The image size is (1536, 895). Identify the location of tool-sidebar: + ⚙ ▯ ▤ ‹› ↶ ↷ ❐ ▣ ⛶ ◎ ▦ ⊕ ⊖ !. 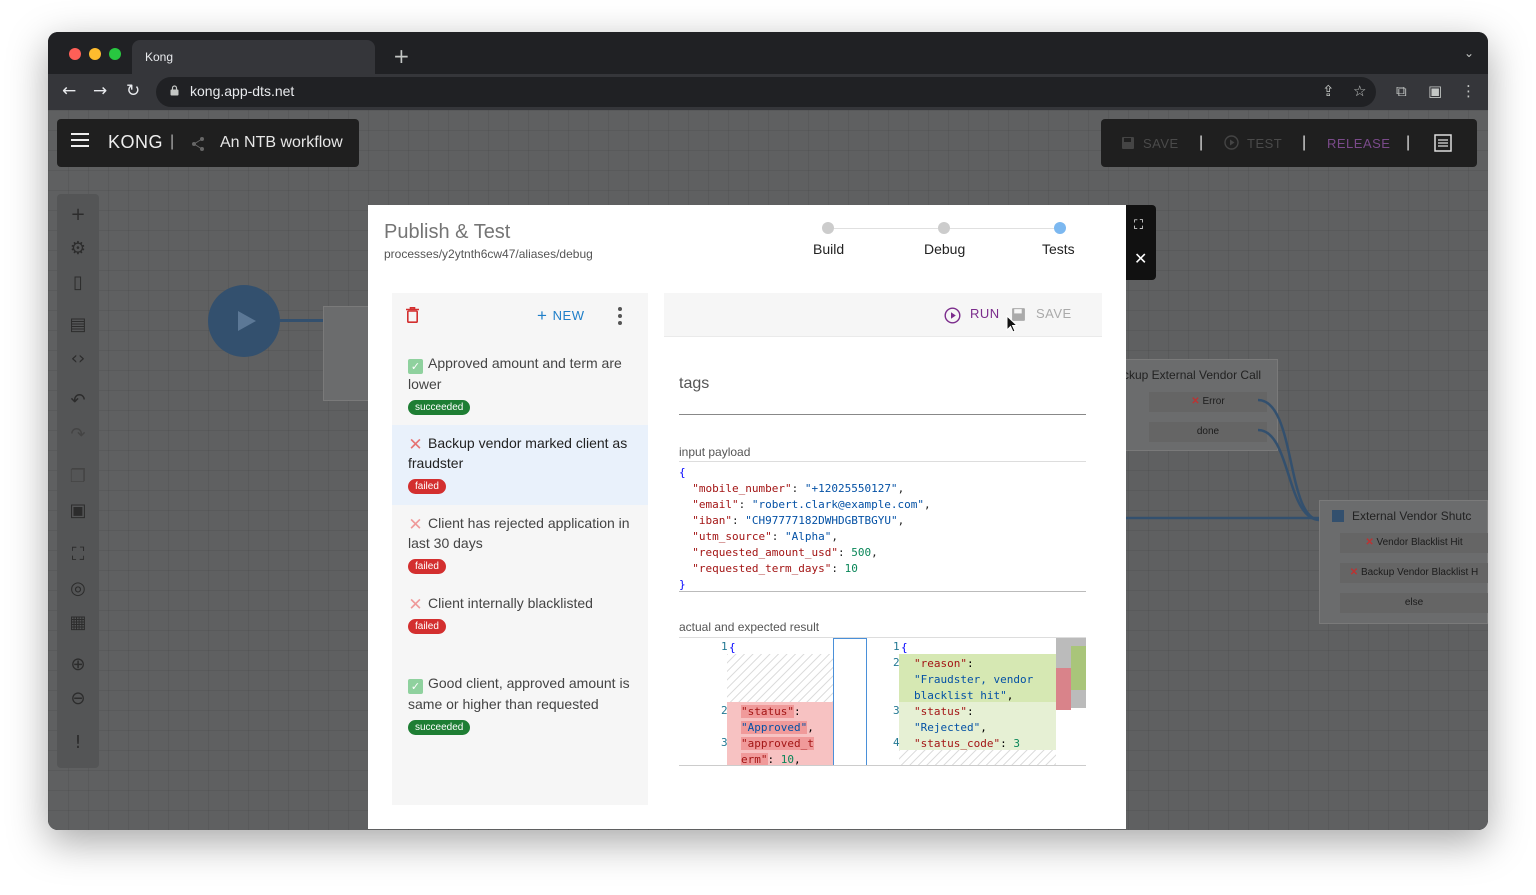
(78, 481).